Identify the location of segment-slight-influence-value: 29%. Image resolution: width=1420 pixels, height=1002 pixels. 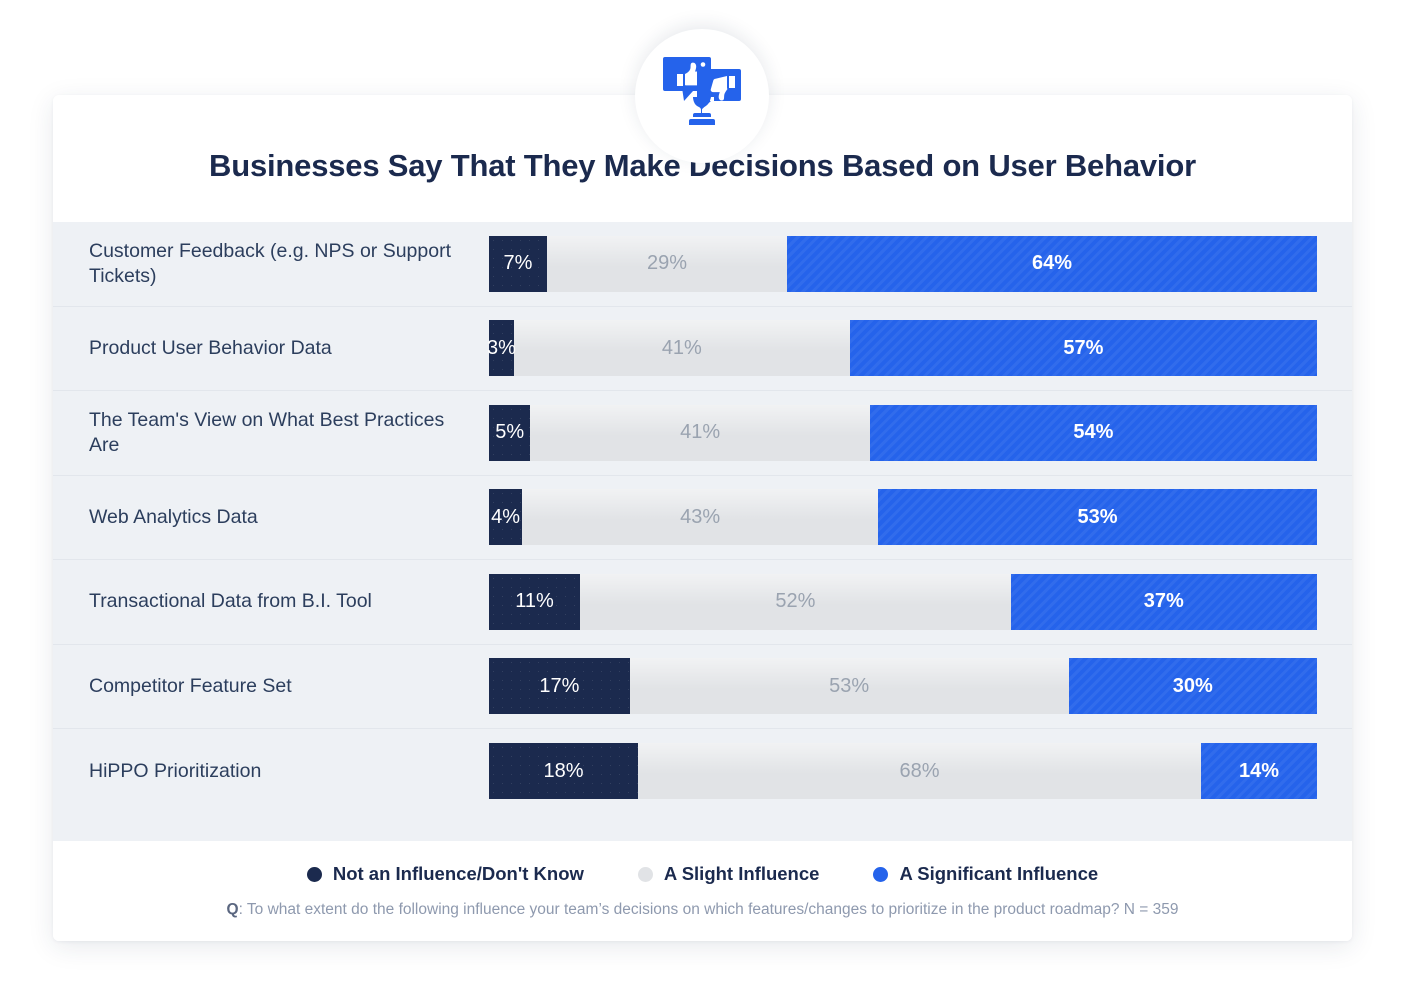
(667, 263).